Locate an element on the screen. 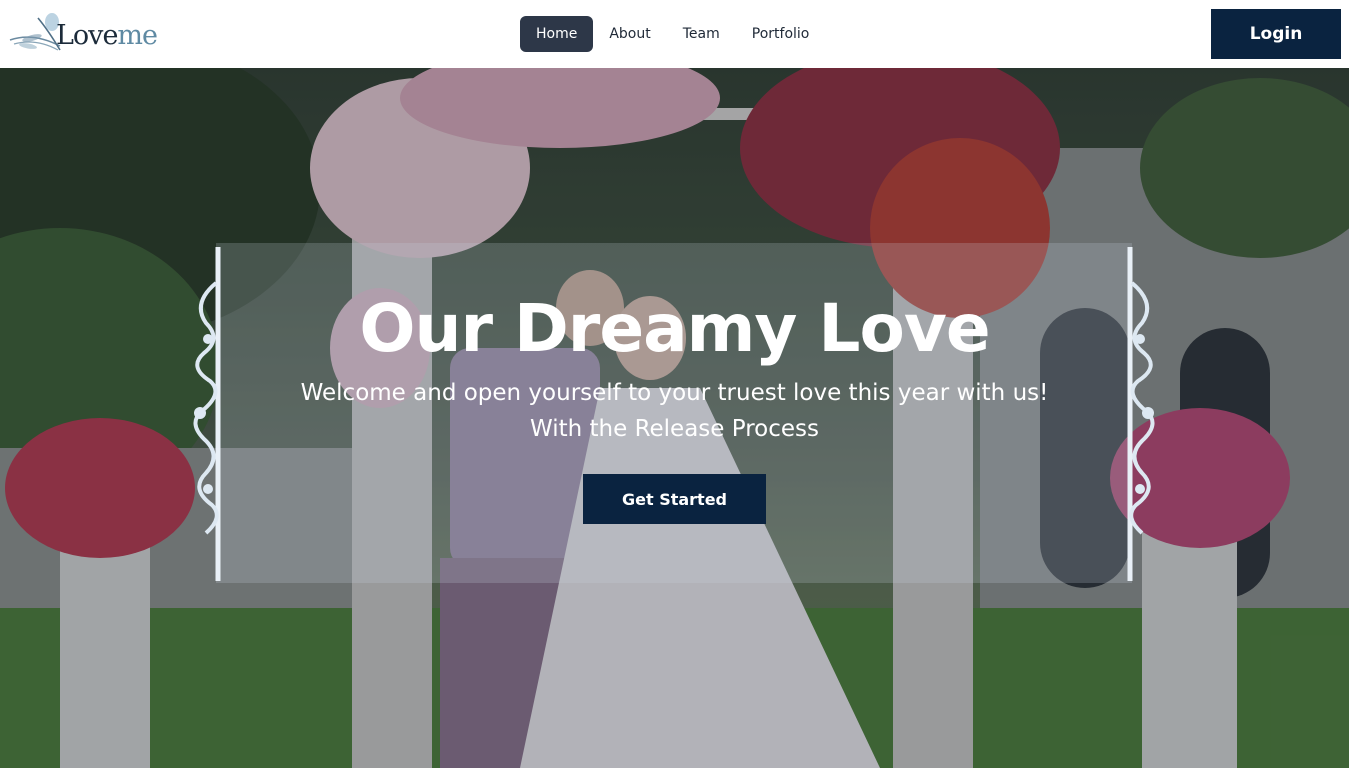  site-header: Loveme Home About Team Portfolio Login is located at coordinates (674, 34).